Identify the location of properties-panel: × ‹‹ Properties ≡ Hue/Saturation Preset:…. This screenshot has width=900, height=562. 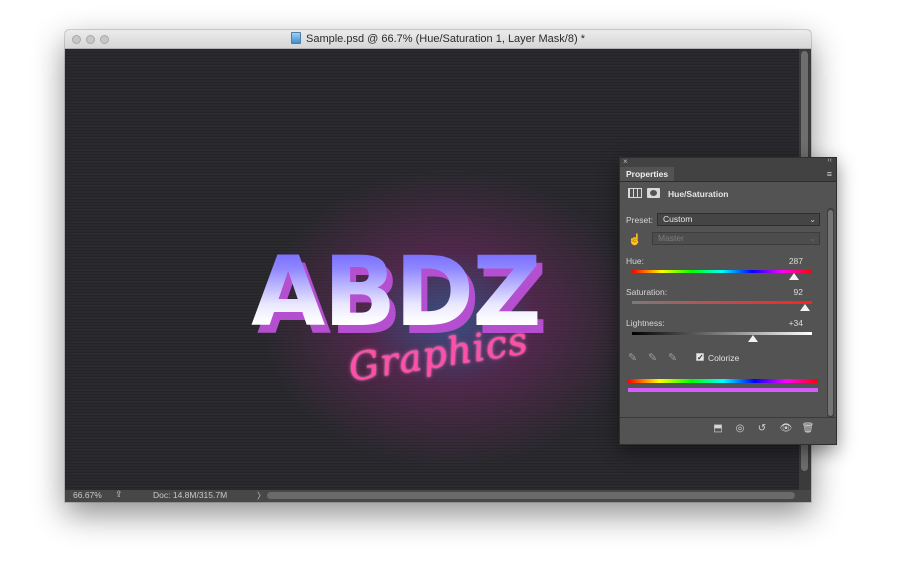
(728, 301).